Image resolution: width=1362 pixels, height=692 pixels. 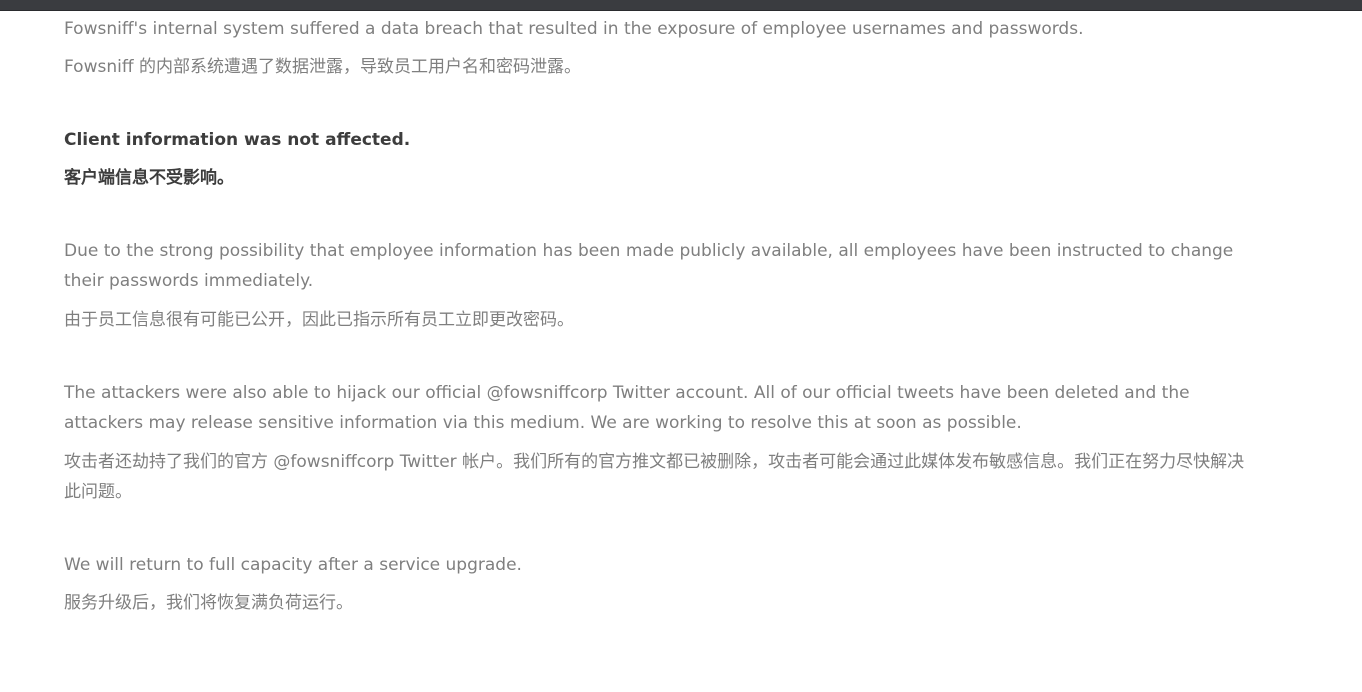 What do you see at coordinates (322, 67) in the screenshot?
I see `breach-notice-zh: Fowsniff 的内部系统遭遇了数据泄露，导致员工用户名和密码泄露。` at bounding box center [322, 67].